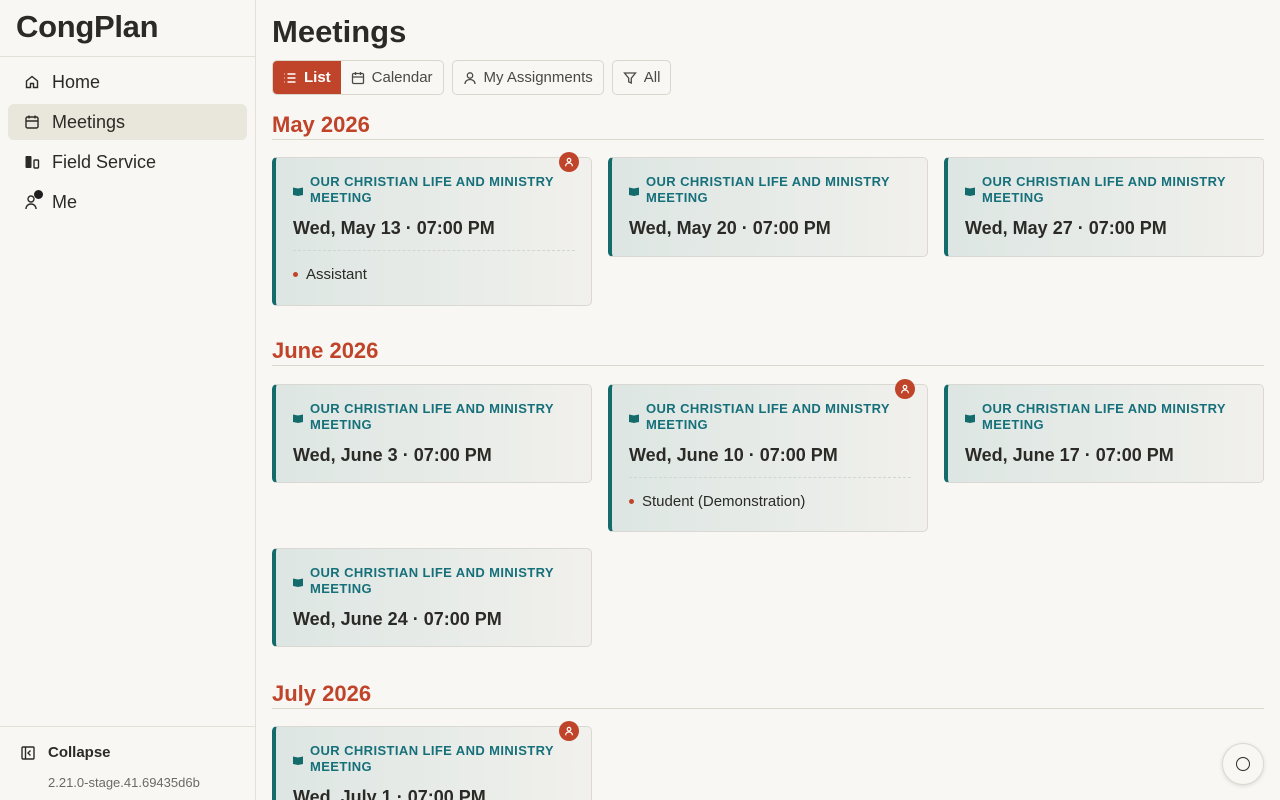  I want to click on meeting-date: Wed, May 20 · 07:00 PM, so click(730, 228).